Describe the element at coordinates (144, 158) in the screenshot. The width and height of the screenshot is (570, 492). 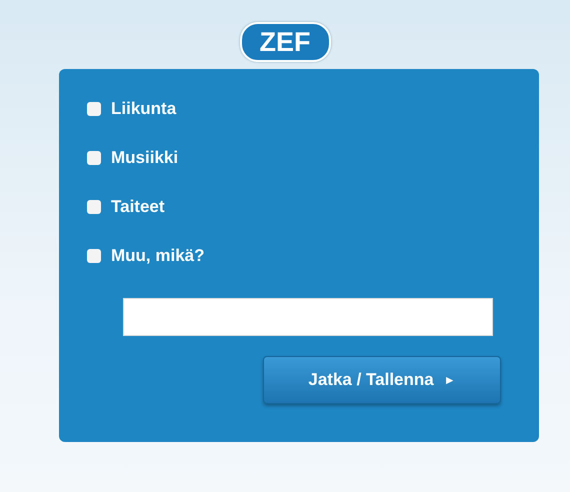
I see `option-label: Musiikki` at that location.